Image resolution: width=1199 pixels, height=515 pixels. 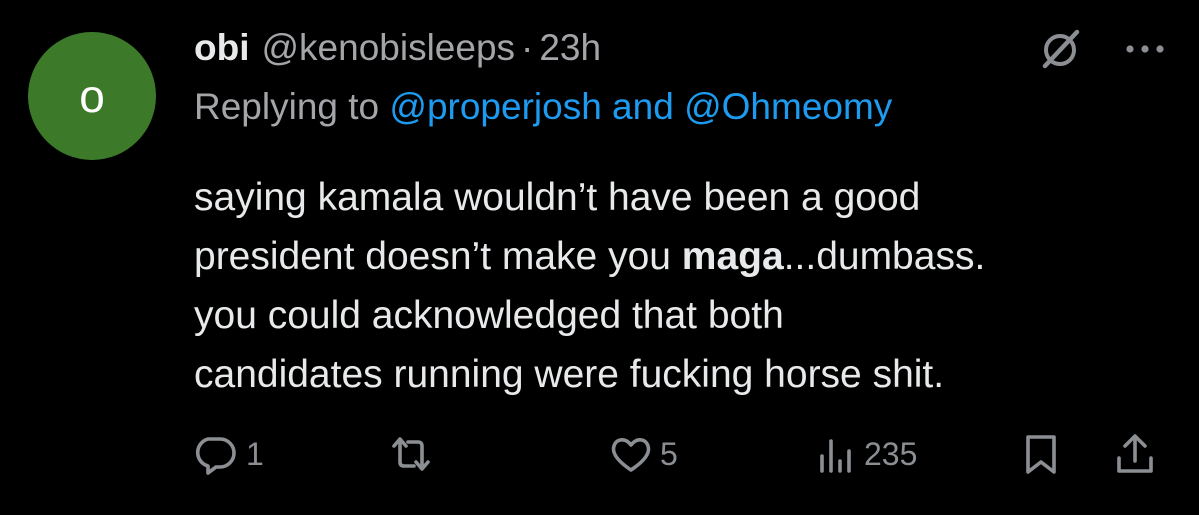 What do you see at coordinates (495, 106) in the screenshot?
I see `mention-link: @properjosh` at bounding box center [495, 106].